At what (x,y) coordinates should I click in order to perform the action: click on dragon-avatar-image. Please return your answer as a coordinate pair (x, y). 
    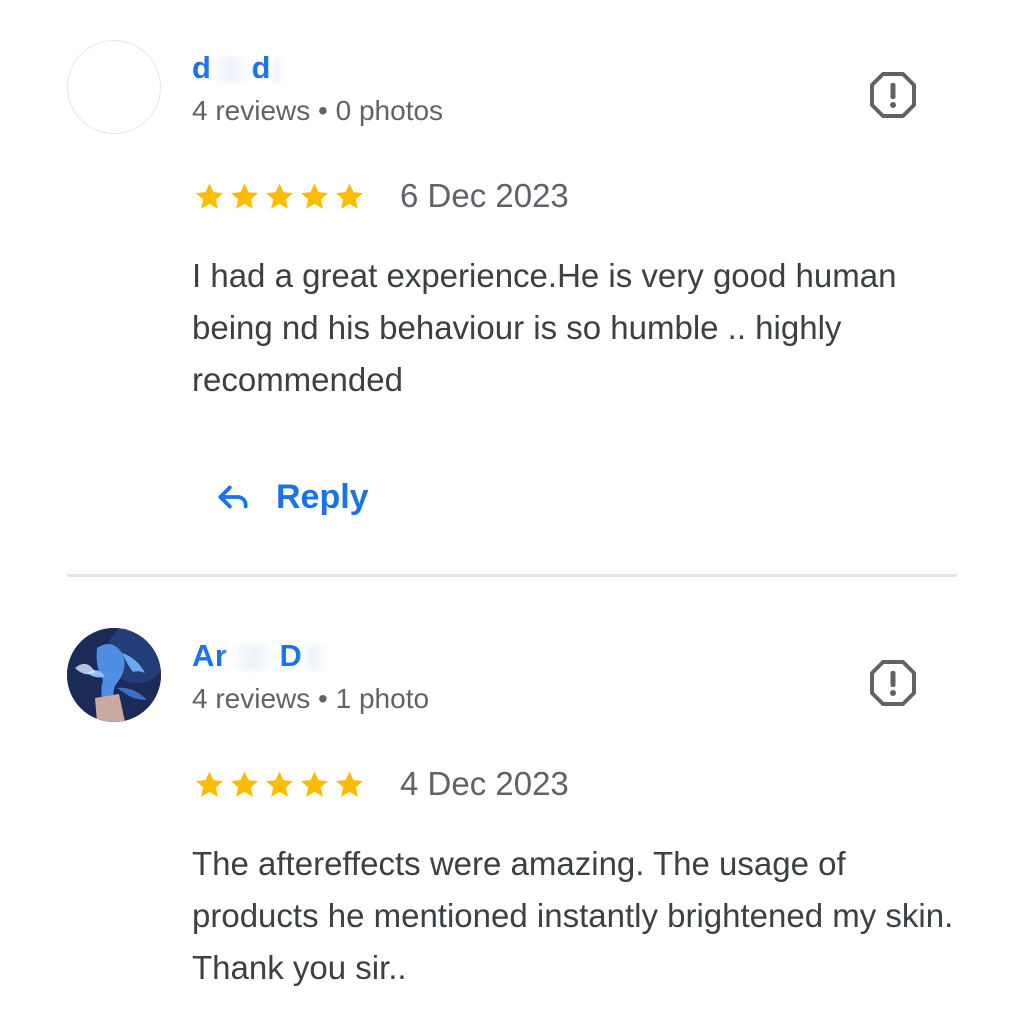
    Looking at the image, I should click on (114, 675).